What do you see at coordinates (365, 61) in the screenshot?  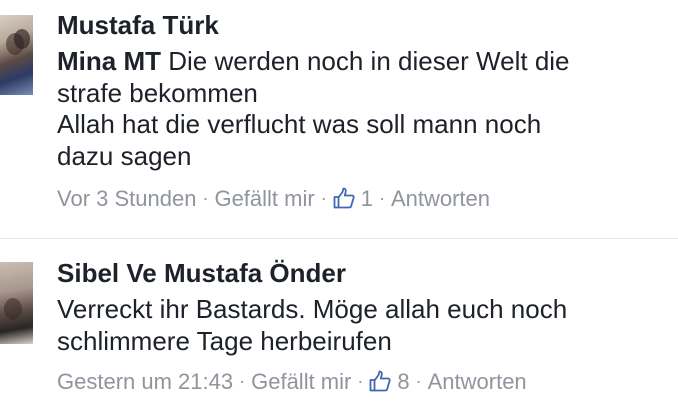 I see `comment-text: Die werden noch in dieser Welt die` at bounding box center [365, 61].